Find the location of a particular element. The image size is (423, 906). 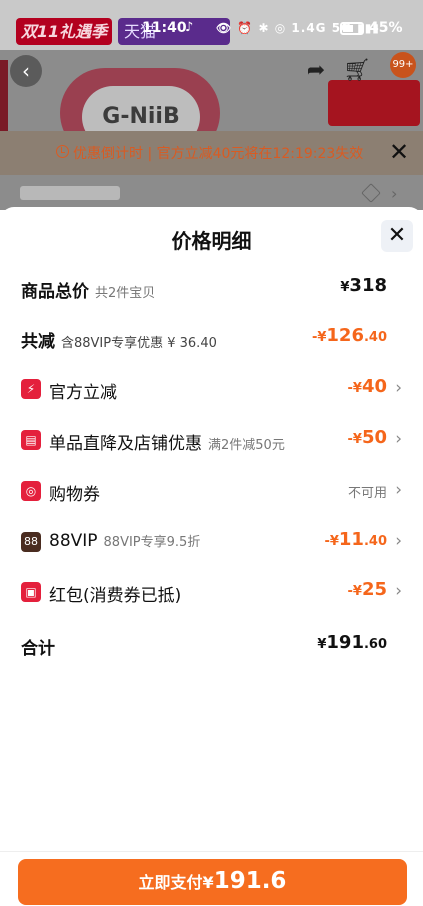

status-time: 11:40 is located at coordinates (164, 28).